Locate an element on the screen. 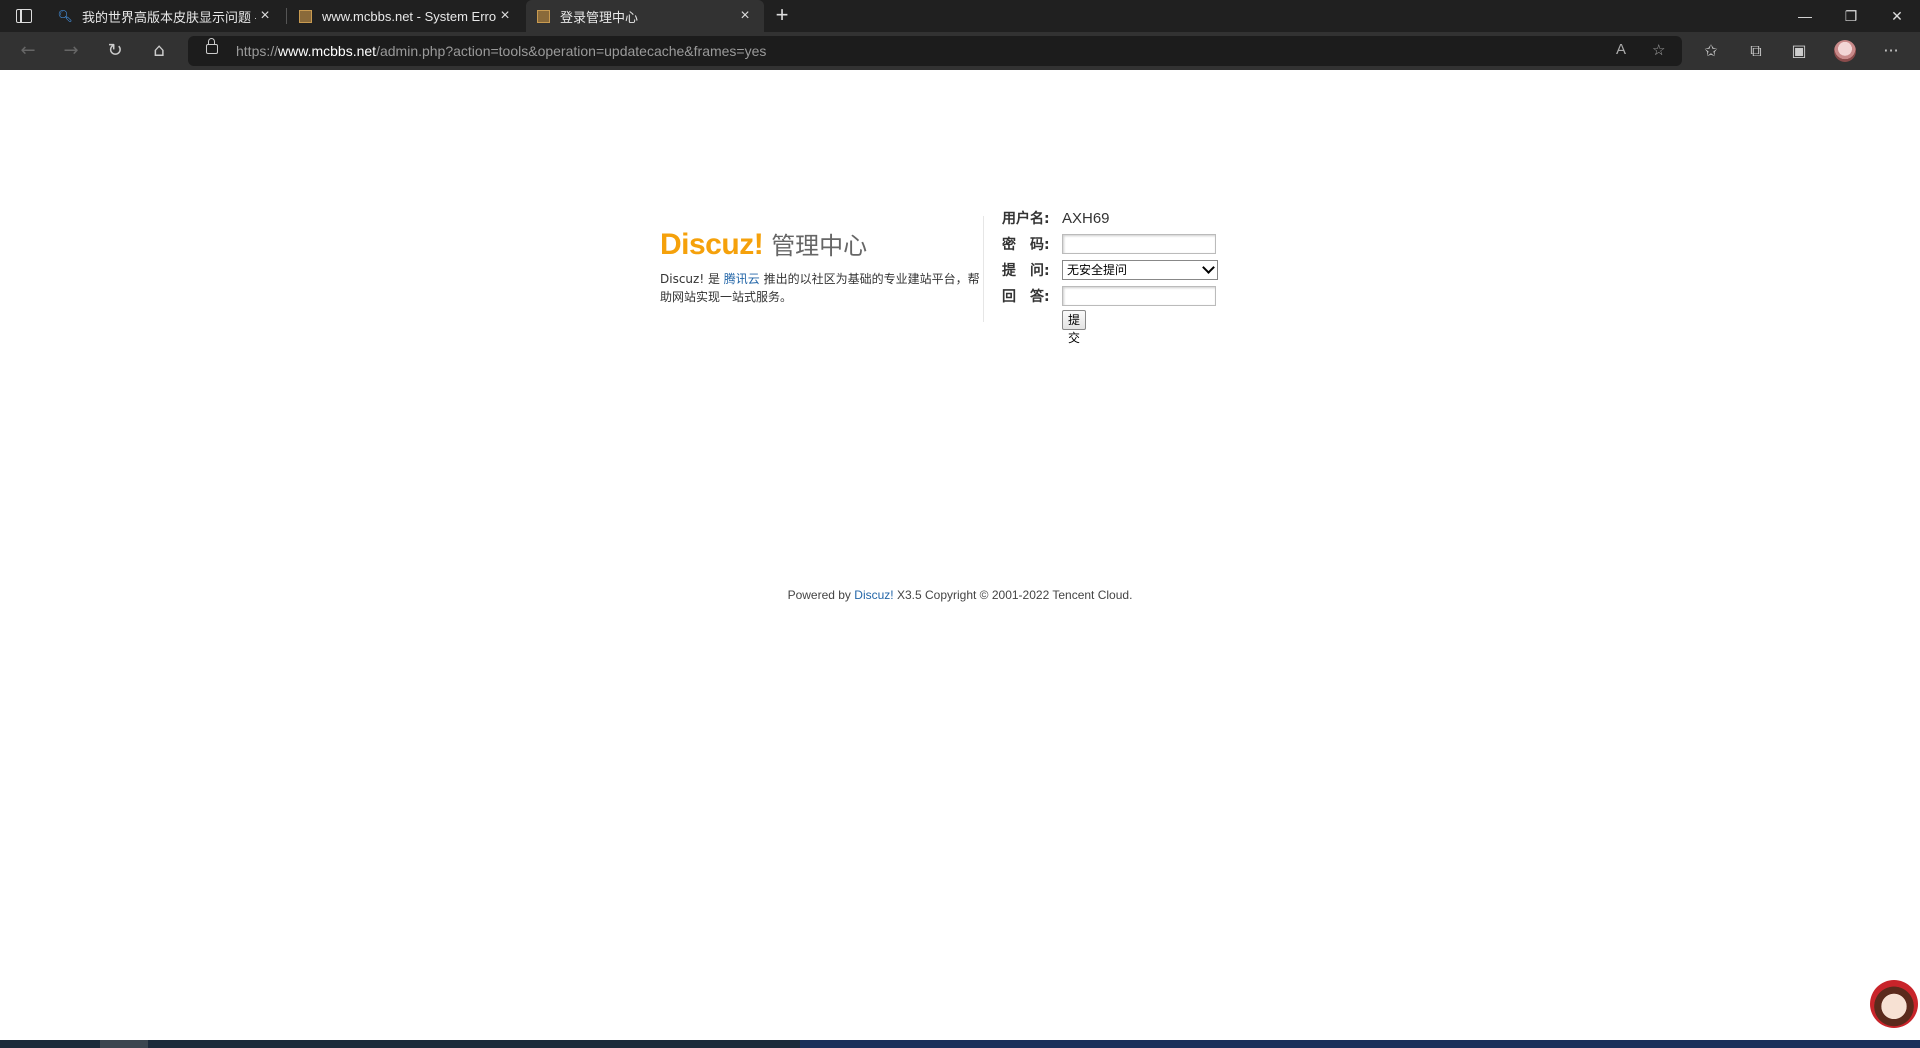 The image size is (1920, 1048). tab-title: 我的世界高版本皮肤显示问题 - 搜索 is located at coordinates (169, 17).